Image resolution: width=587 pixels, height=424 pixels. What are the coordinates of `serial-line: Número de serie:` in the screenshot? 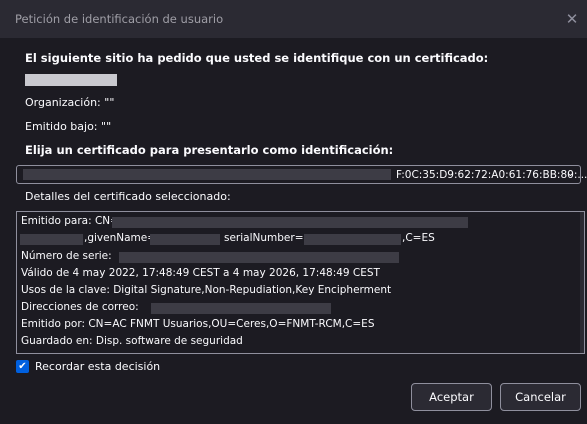 It's located at (66, 256).